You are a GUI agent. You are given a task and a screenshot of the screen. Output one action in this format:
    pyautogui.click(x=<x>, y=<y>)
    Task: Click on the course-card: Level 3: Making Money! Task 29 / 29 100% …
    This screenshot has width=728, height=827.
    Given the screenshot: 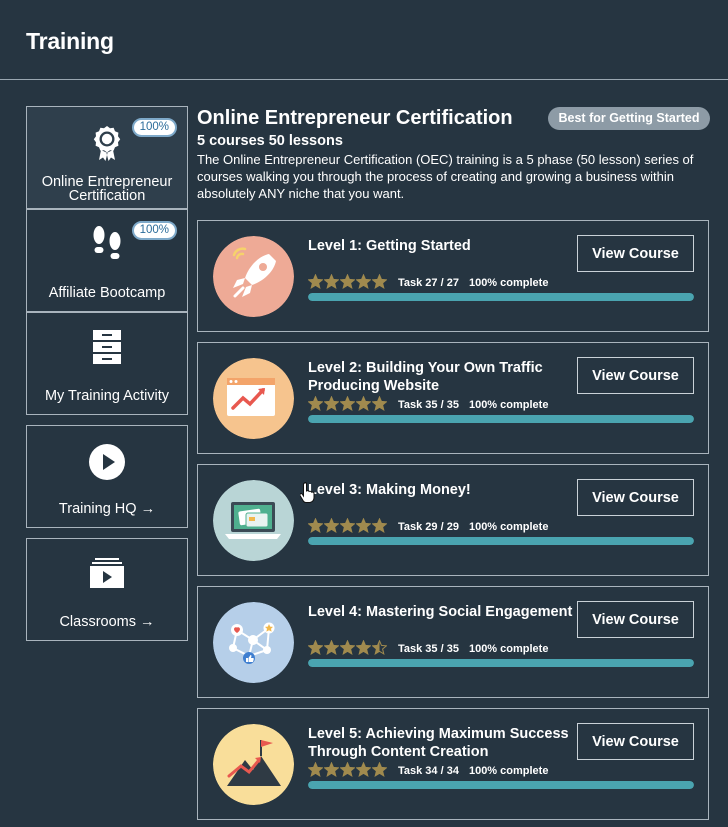 What is the action you would take?
    pyautogui.click(x=453, y=520)
    